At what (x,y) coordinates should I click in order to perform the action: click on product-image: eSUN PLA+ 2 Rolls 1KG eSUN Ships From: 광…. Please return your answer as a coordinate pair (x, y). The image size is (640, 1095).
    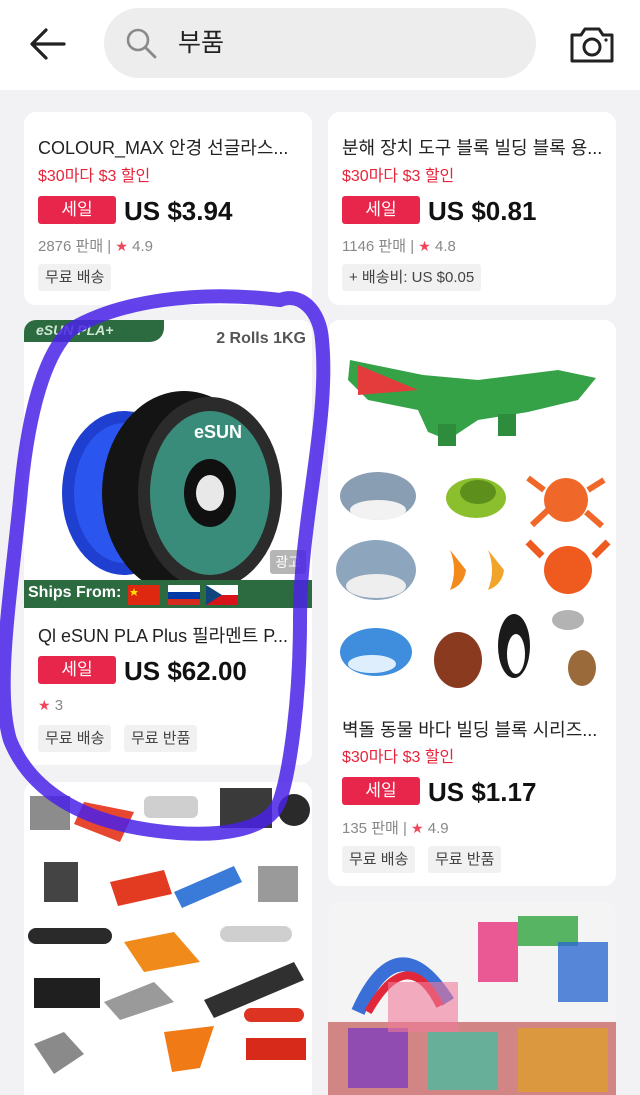
    Looking at the image, I should click on (168, 464).